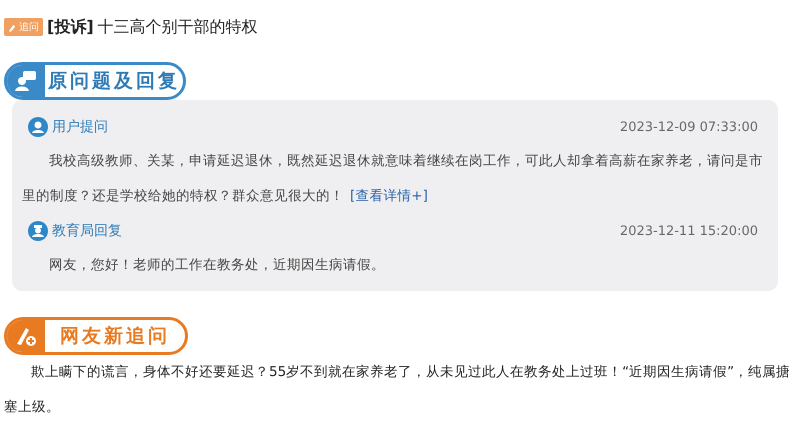  Describe the element at coordinates (178, 27) in the screenshot. I see `post-title: 十三高个别干部的特权` at that location.